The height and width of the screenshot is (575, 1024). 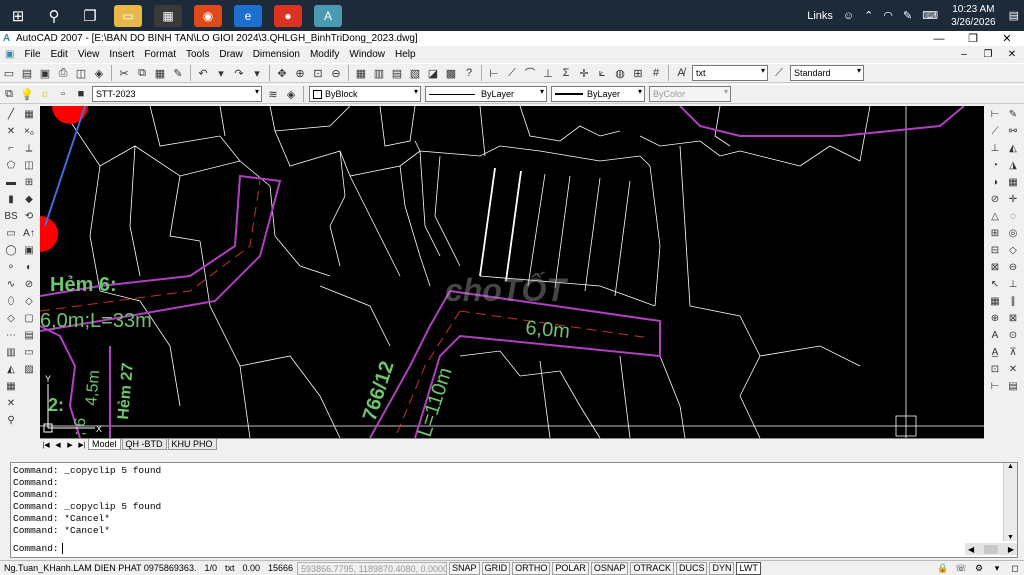 What do you see at coordinates (681, 73) in the screenshot?
I see `text-style-icon: A̸` at bounding box center [681, 73].